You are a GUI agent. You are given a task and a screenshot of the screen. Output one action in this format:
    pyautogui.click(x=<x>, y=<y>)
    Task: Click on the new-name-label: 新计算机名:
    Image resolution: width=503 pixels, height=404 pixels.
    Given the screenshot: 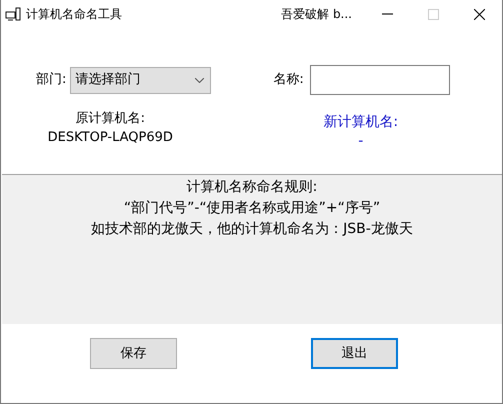 What is the action you would take?
    pyautogui.click(x=360, y=122)
    